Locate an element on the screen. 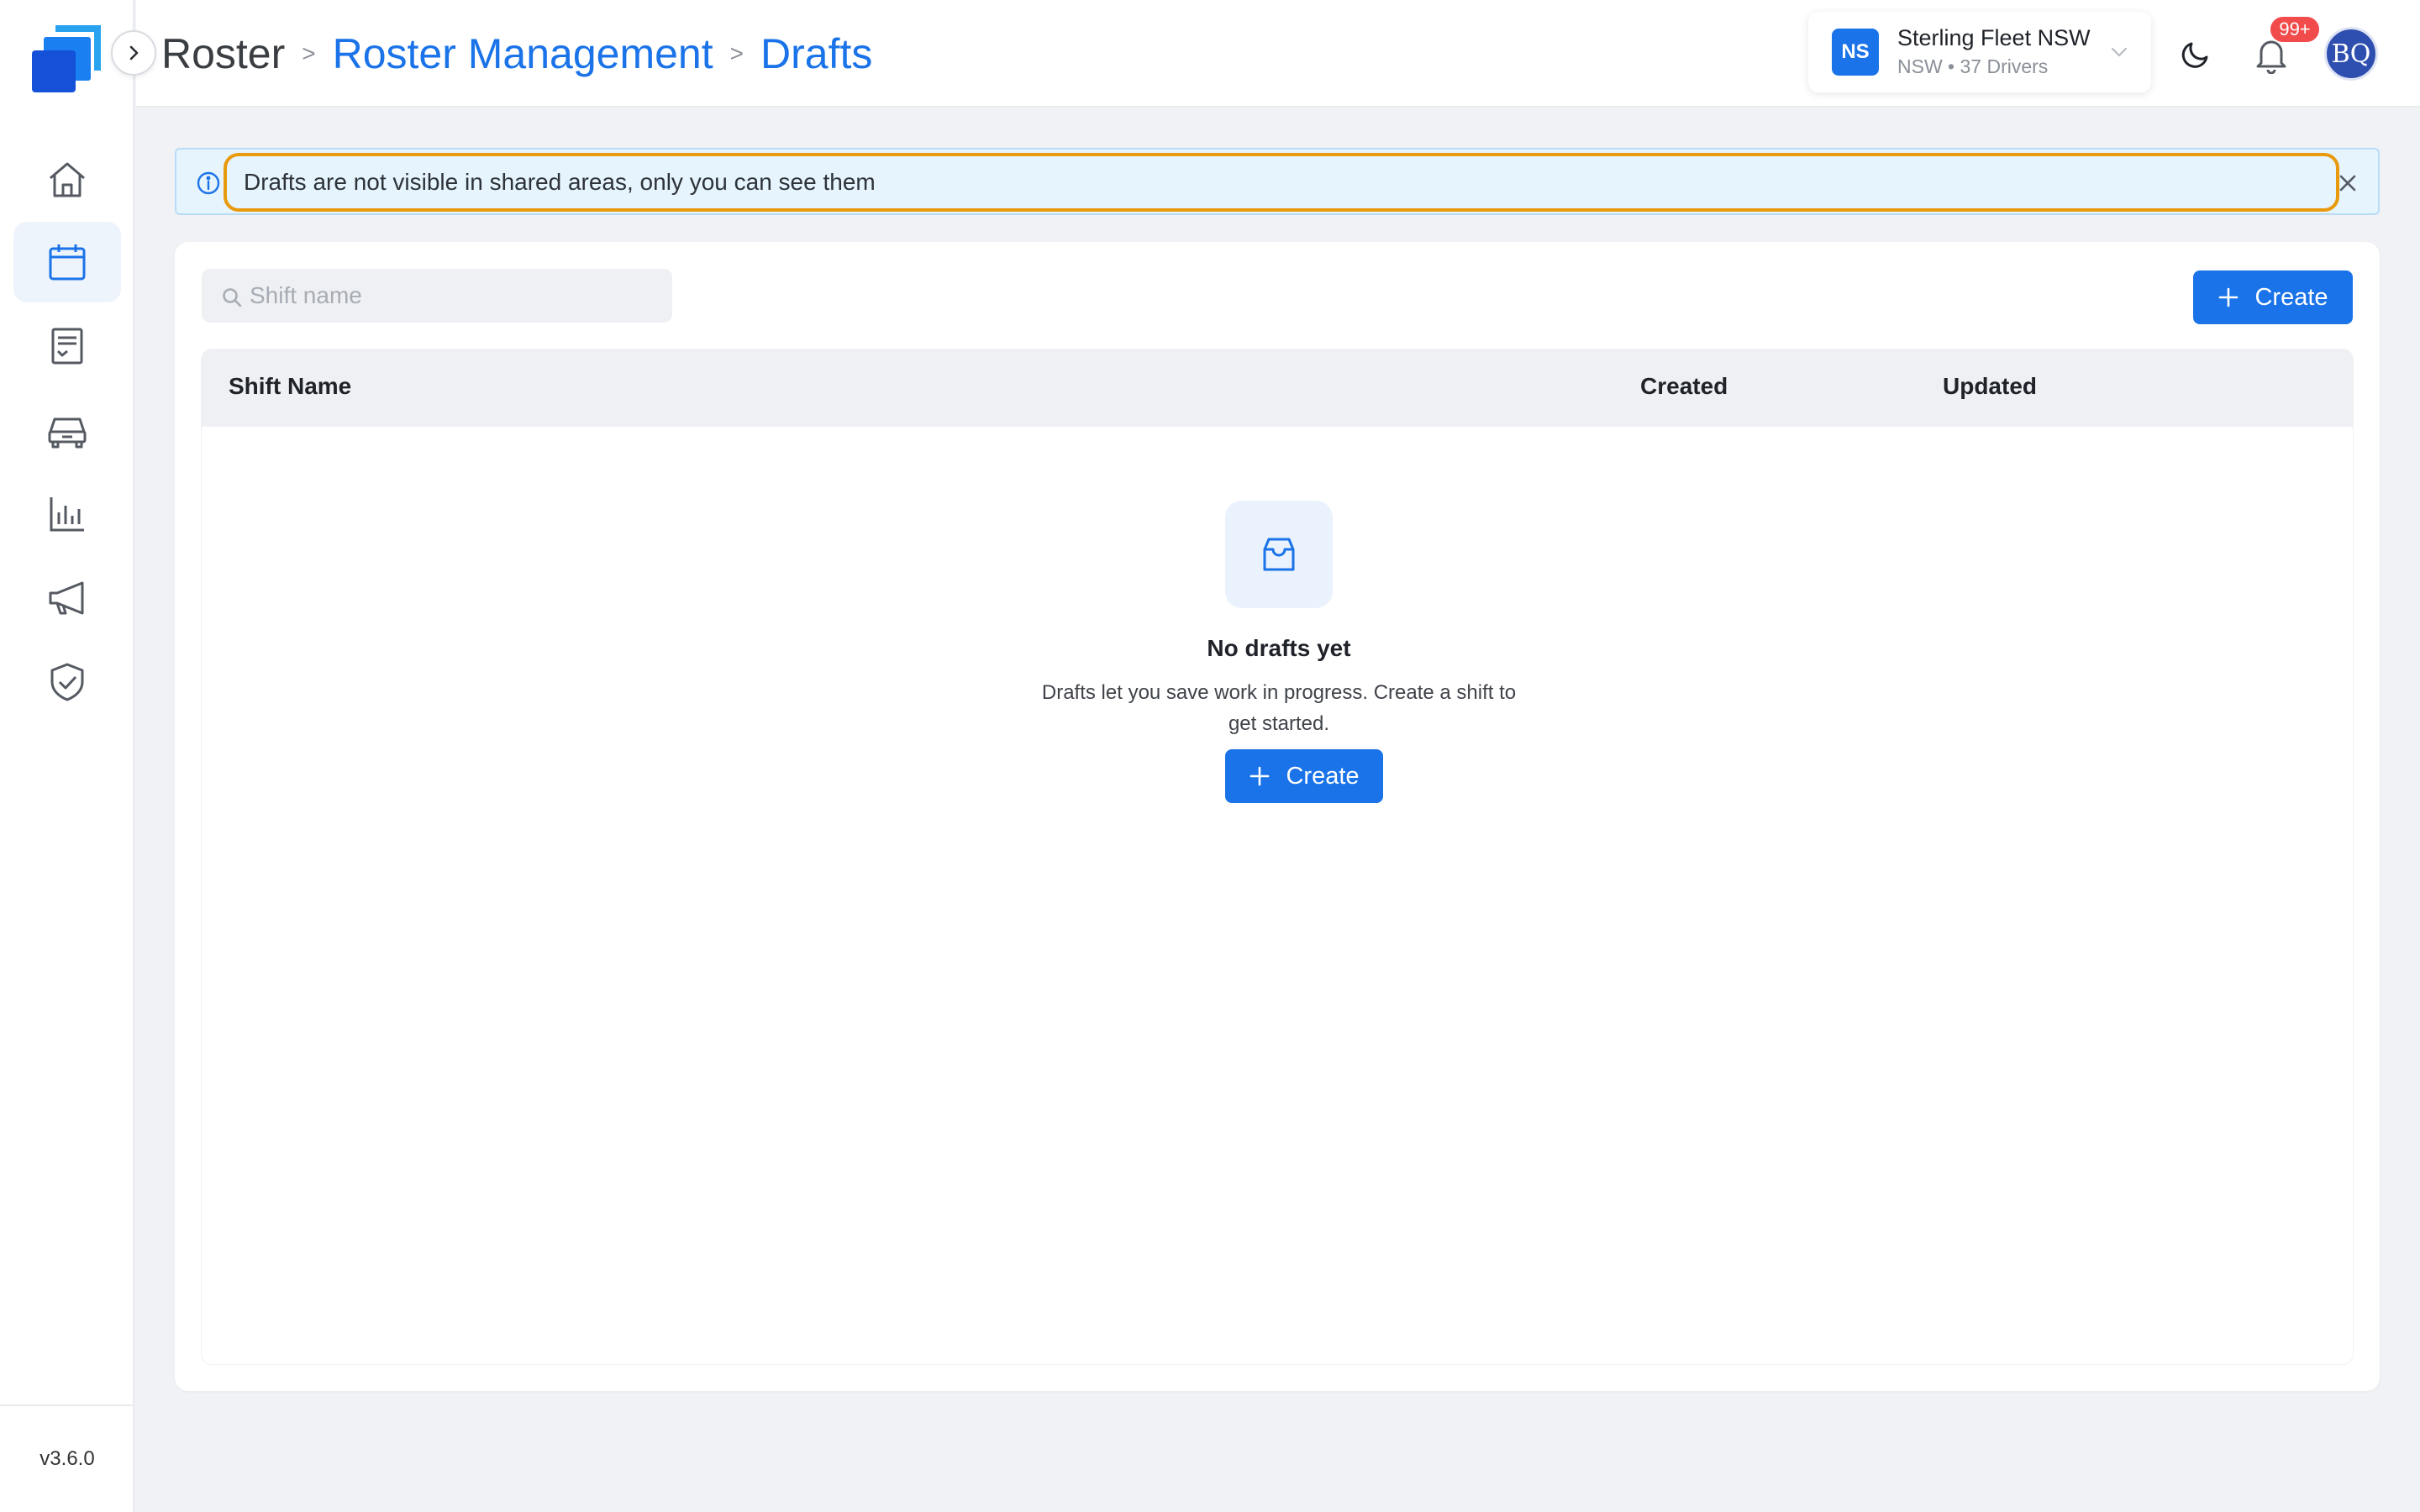 This screenshot has height=1512, width=2420. sidebar-item-home is located at coordinates (67, 179).